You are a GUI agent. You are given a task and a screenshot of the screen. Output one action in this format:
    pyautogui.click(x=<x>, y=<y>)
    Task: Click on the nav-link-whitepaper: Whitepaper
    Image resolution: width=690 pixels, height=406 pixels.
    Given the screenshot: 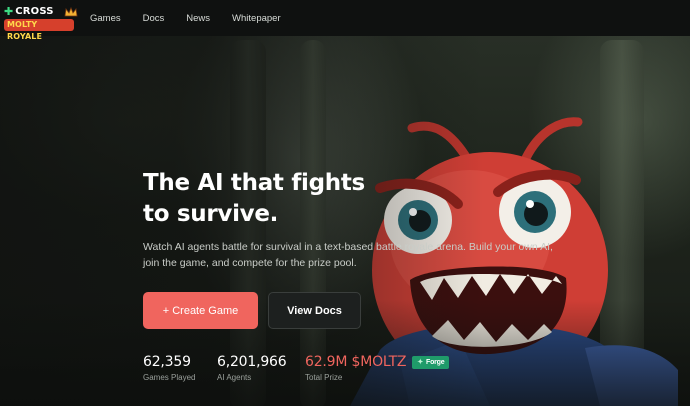 What is the action you would take?
    pyautogui.click(x=256, y=18)
    